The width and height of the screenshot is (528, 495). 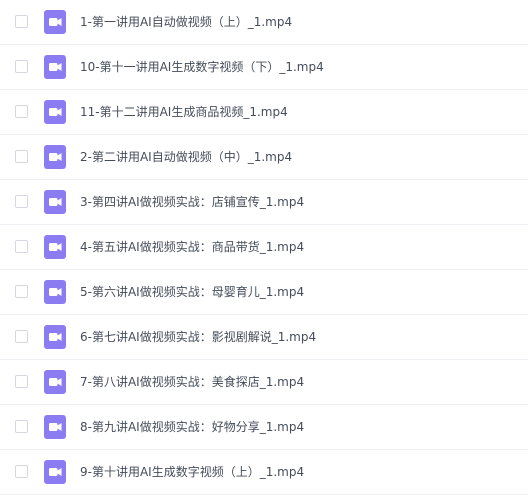 I want to click on file-name: 8-第九讲AI做视频实战：好物分享_1.mp4, so click(x=192, y=427).